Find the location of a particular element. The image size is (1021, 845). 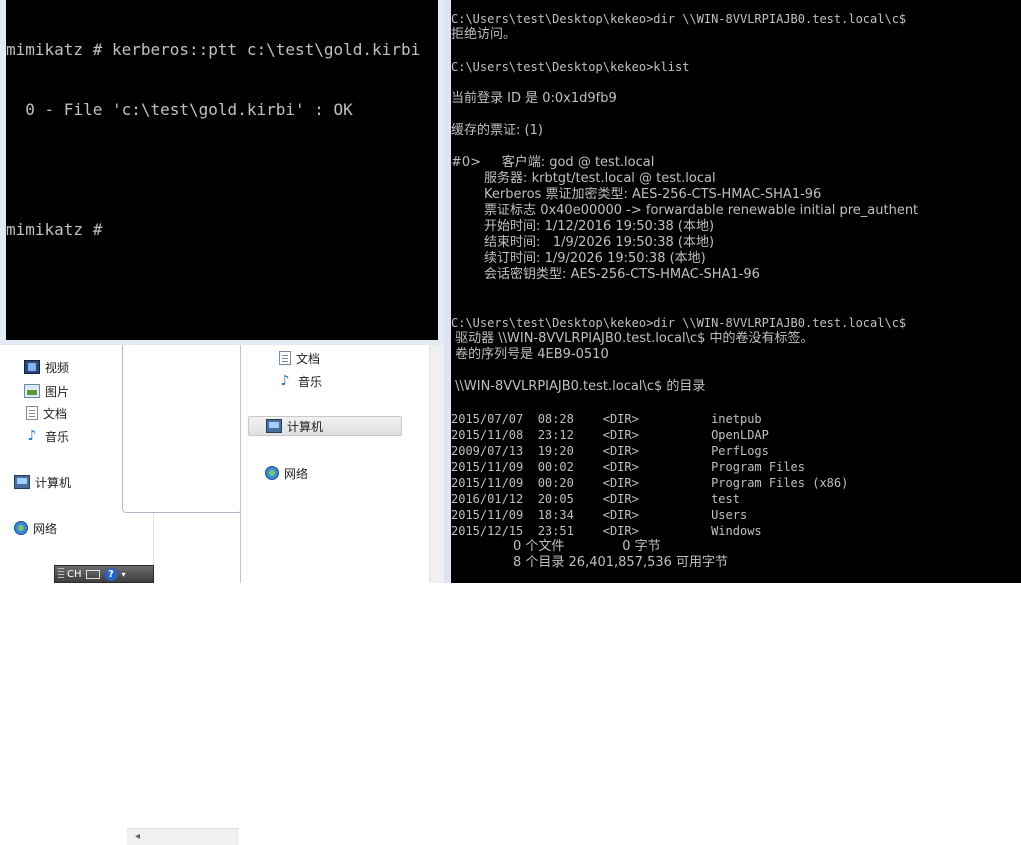

console-line: 缓存的票证: (1) is located at coordinates (497, 130).